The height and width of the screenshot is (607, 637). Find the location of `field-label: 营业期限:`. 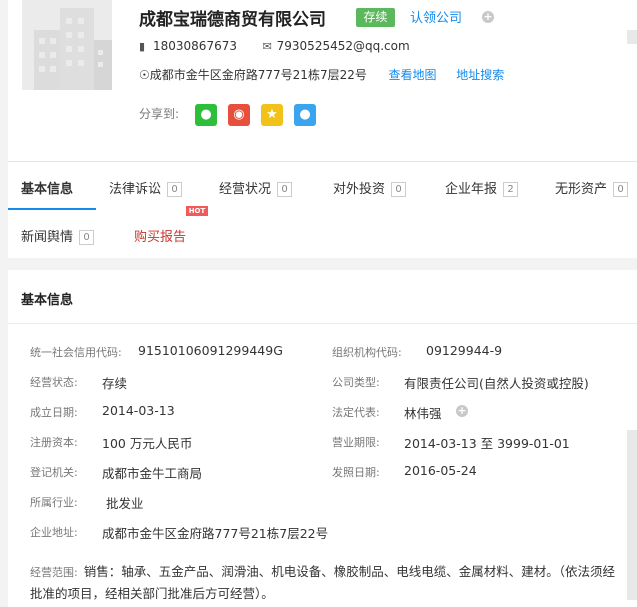

field-label: 营业期限: is located at coordinates (356, 442).